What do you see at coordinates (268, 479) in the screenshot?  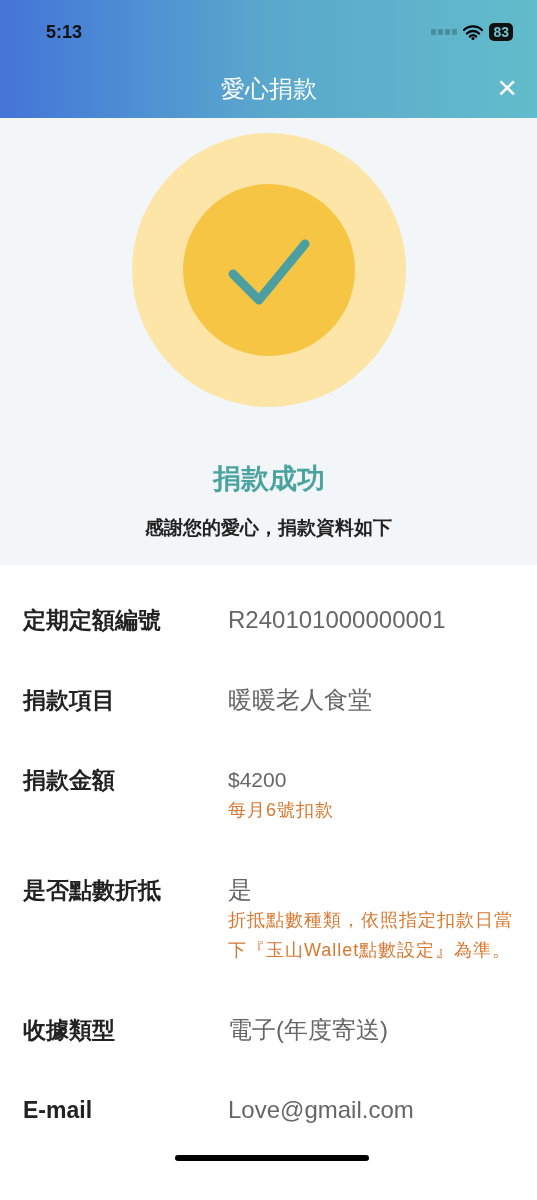 I see `success-title: 捐款成功` at bounding box center [268, 479].